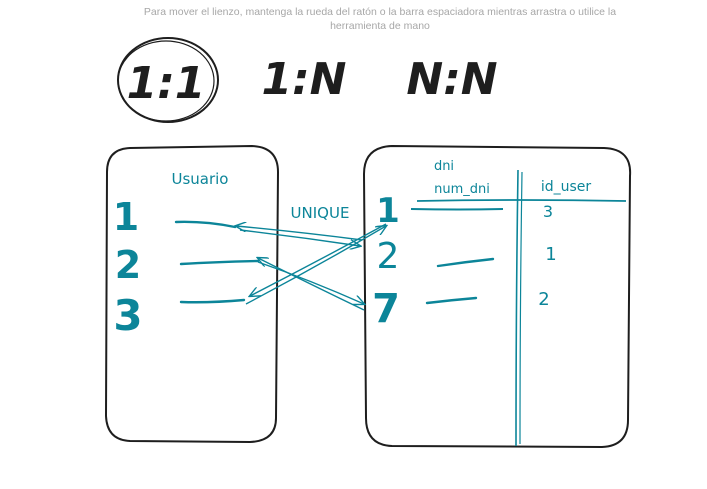  Describe the element at coordinates (566, 187) in the screenshot. I see `right-col2-header: id_user` at that location.